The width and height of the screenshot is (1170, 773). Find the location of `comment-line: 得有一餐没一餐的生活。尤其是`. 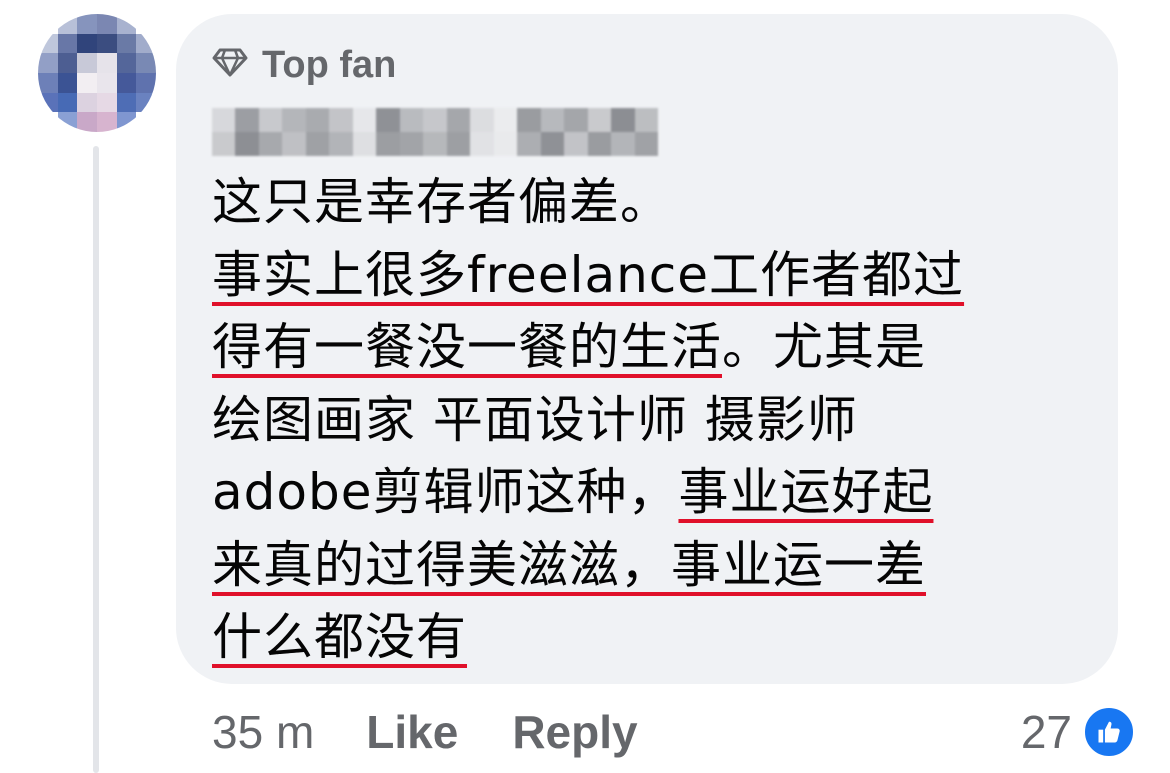

comment-line: 得有一餐没一餐的生活。尤其是 is located at coordinates (569, 347).